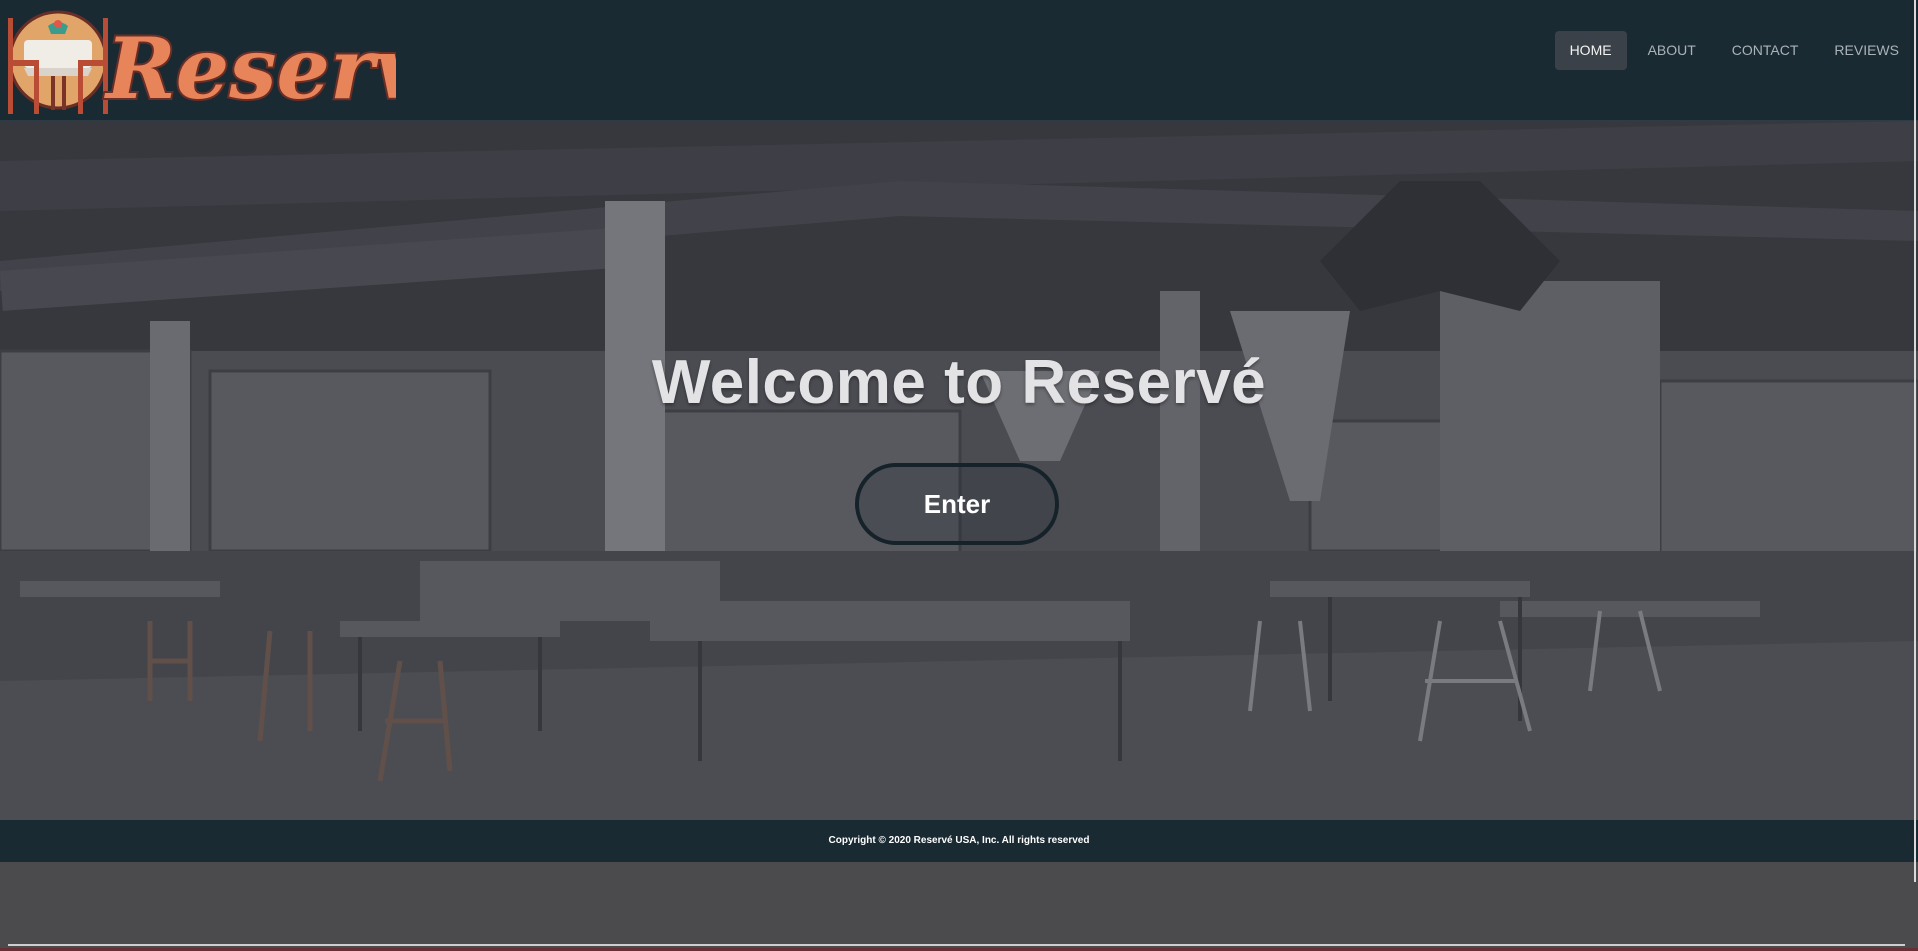 The height and width of the screenshot is (951, 1918). I want to click on restaurant-table-logo-icon, so click(58, 62).